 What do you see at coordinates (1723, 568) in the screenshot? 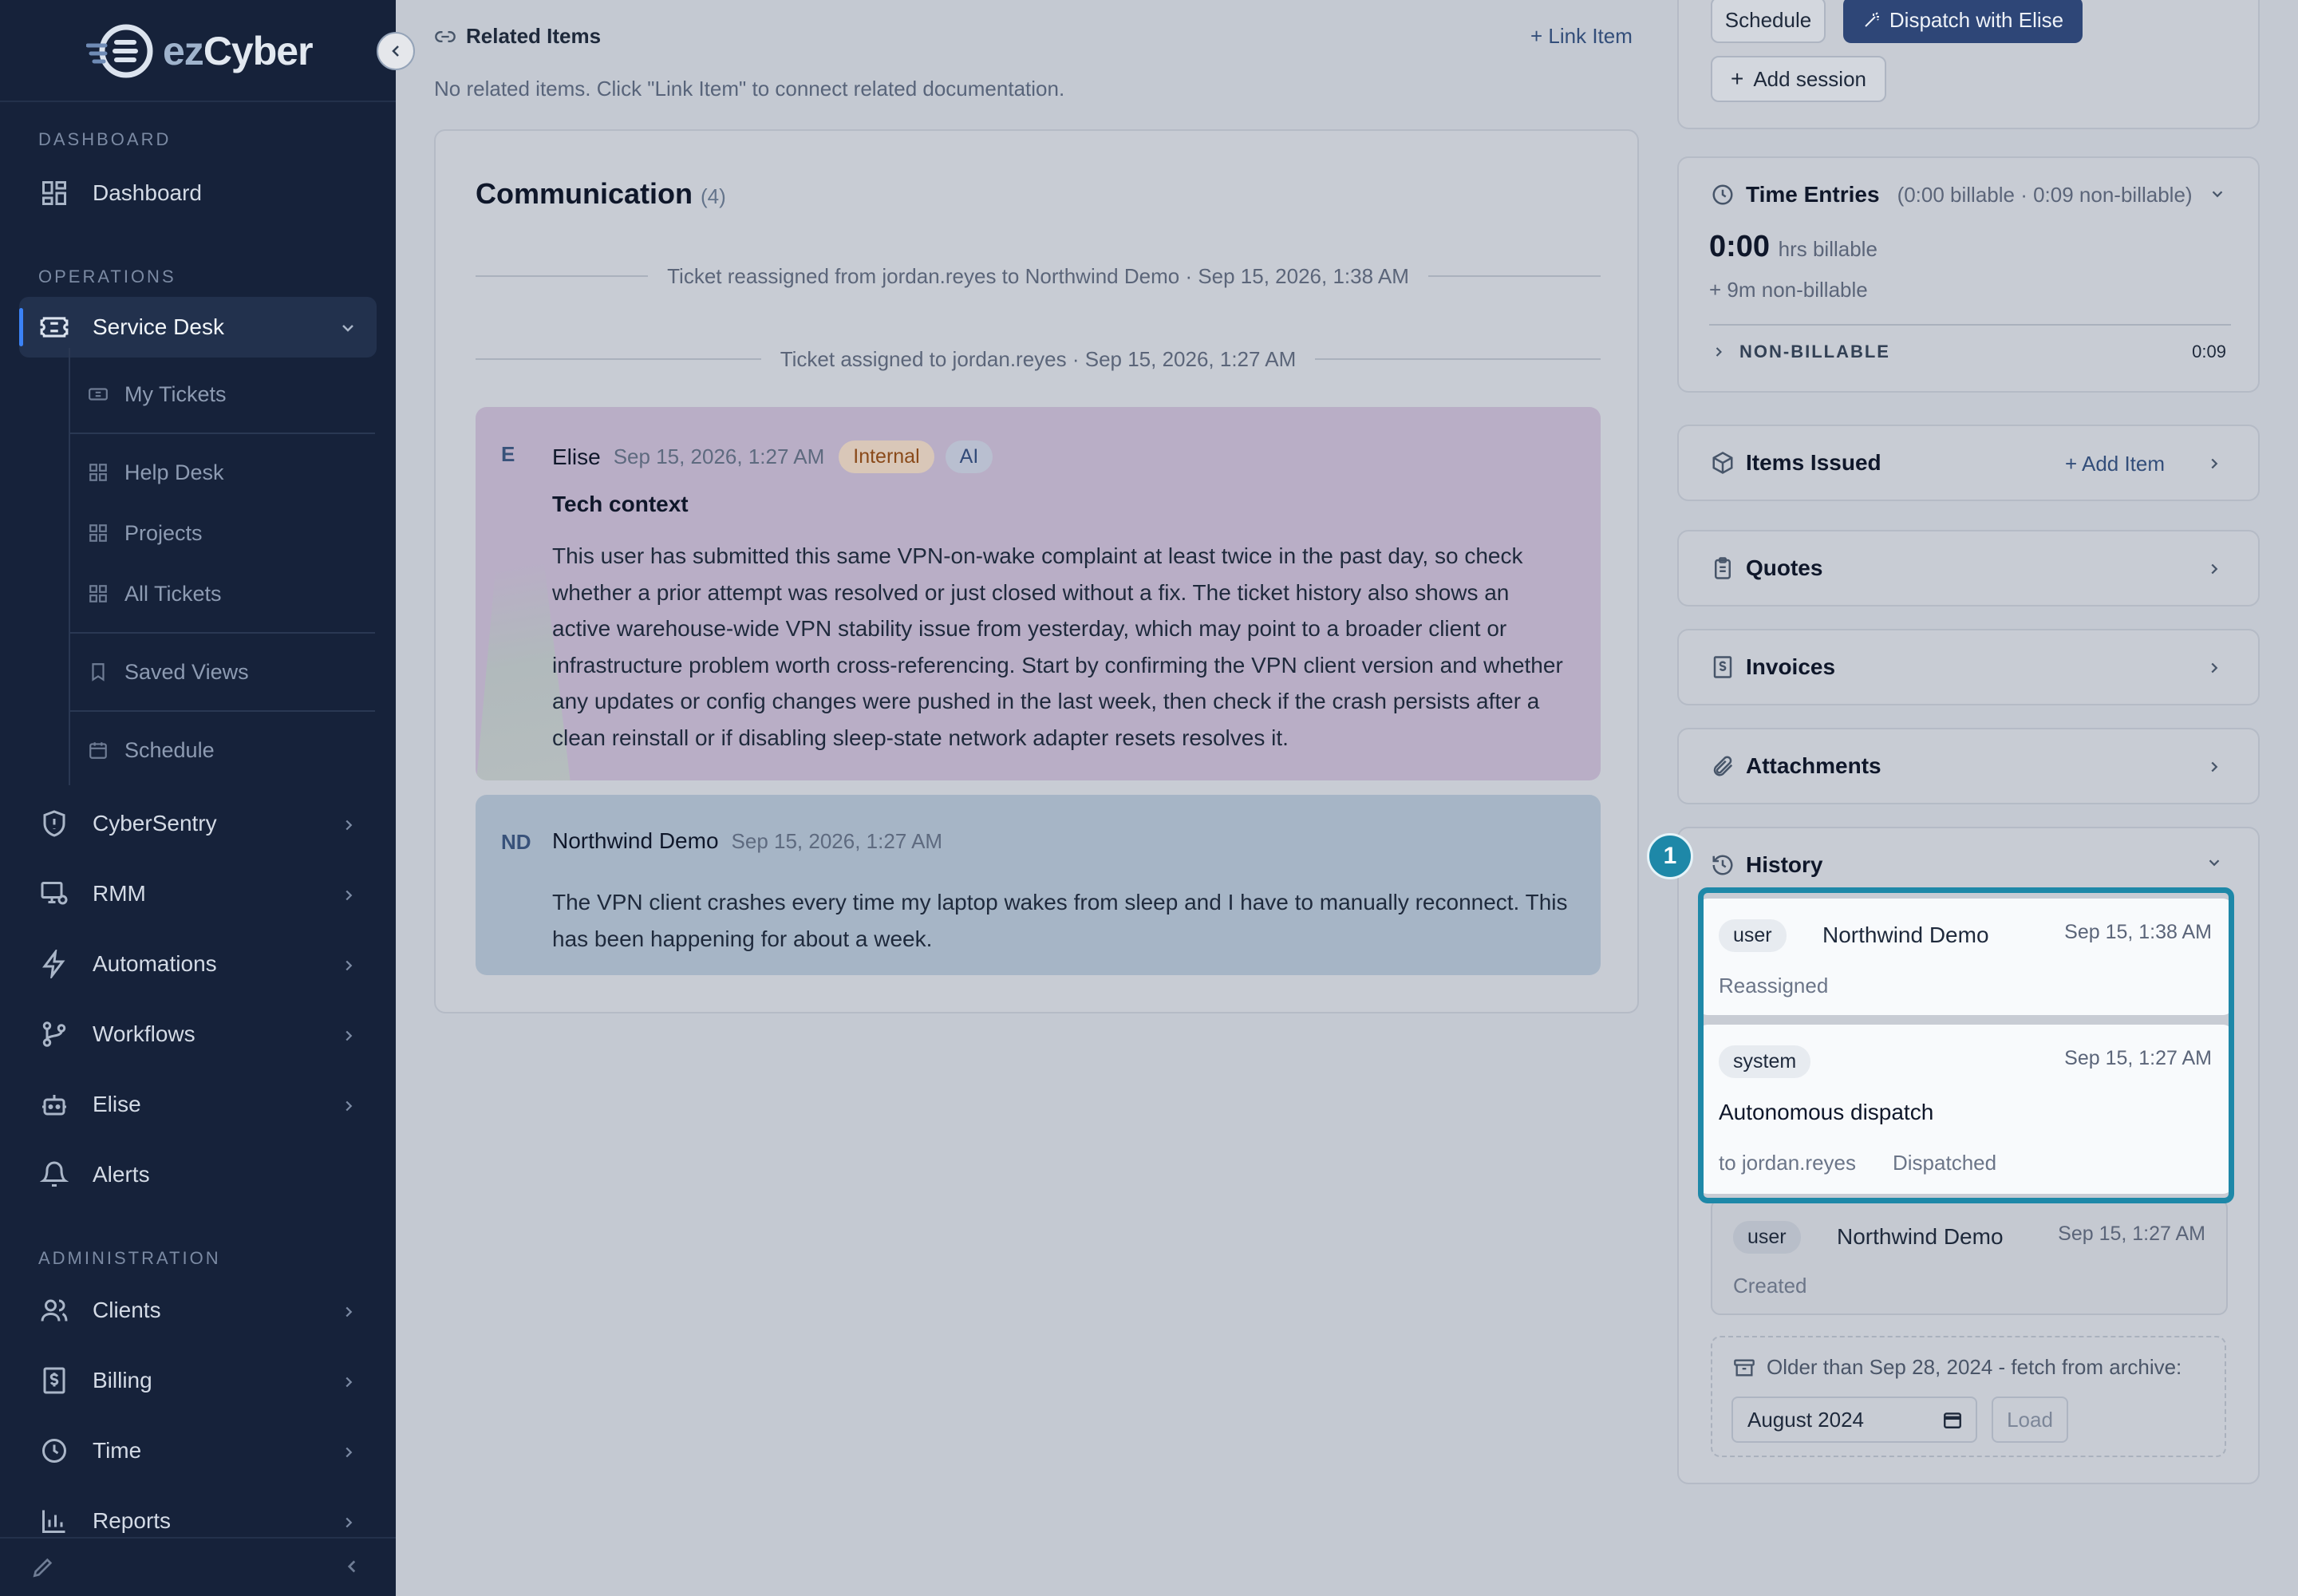
I see `clipboard-icon` at bounding box center [1723, 568].